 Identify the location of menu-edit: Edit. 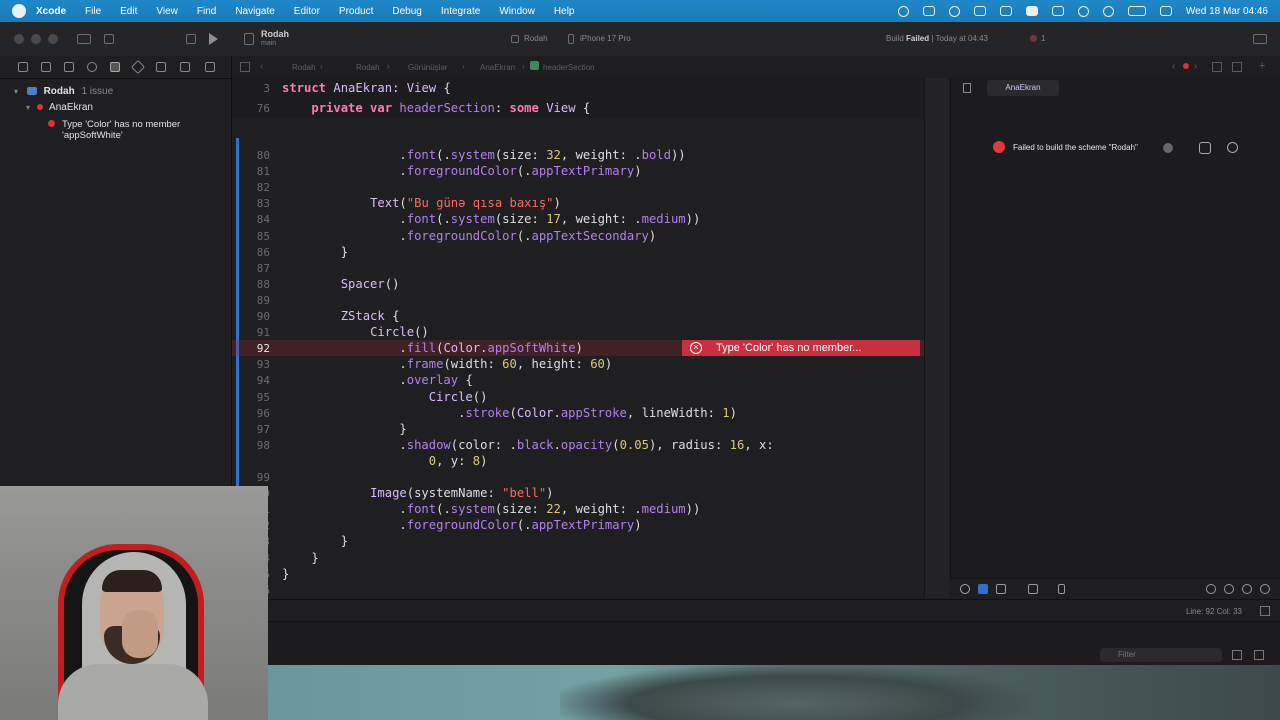
(128, 11).